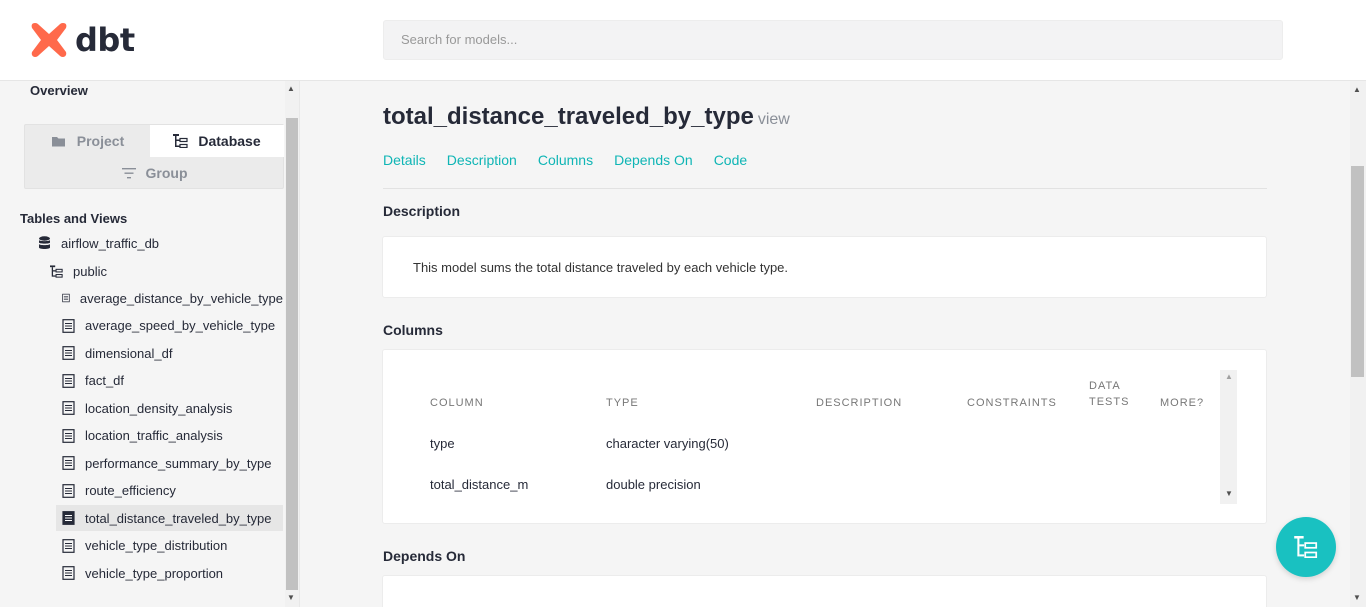 The width and height of the screenshot is (1366, 607). I want to click on page-title: total_distance_traveled_by_type view, so click(586, 117).